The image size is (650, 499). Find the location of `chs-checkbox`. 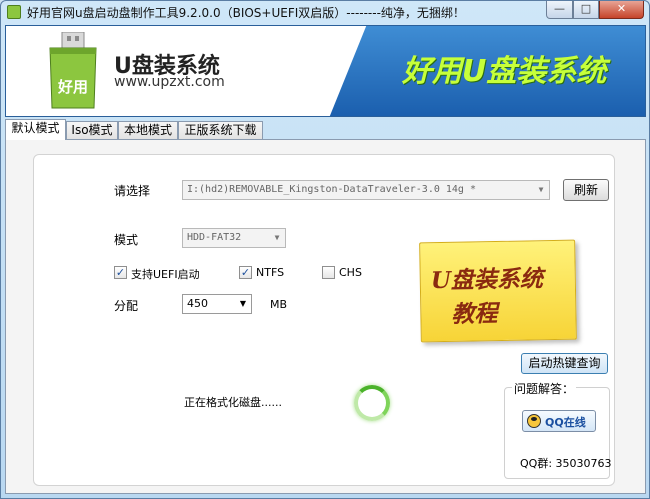

chs-checkbox is located at coordinates (328, 272).